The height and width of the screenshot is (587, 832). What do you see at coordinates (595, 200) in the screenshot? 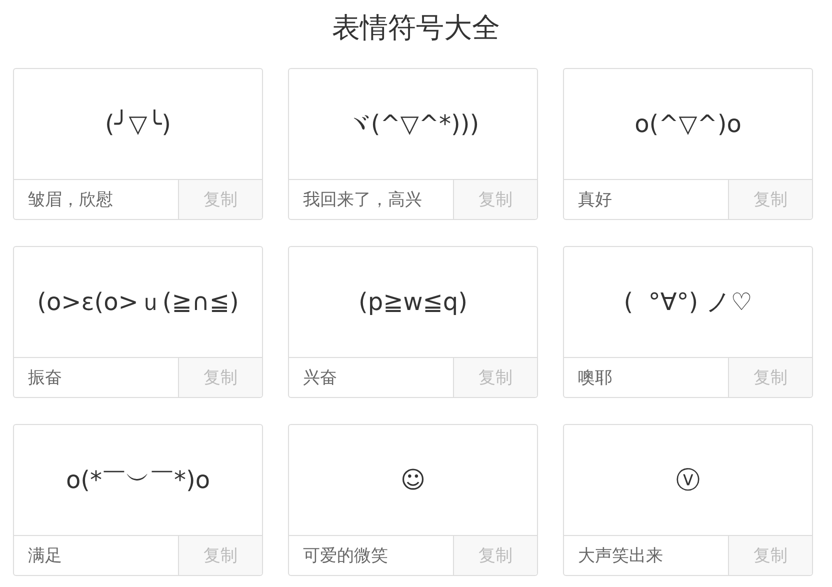
I see `emoticon-caption: 真好` at bounding box center [595, 200].